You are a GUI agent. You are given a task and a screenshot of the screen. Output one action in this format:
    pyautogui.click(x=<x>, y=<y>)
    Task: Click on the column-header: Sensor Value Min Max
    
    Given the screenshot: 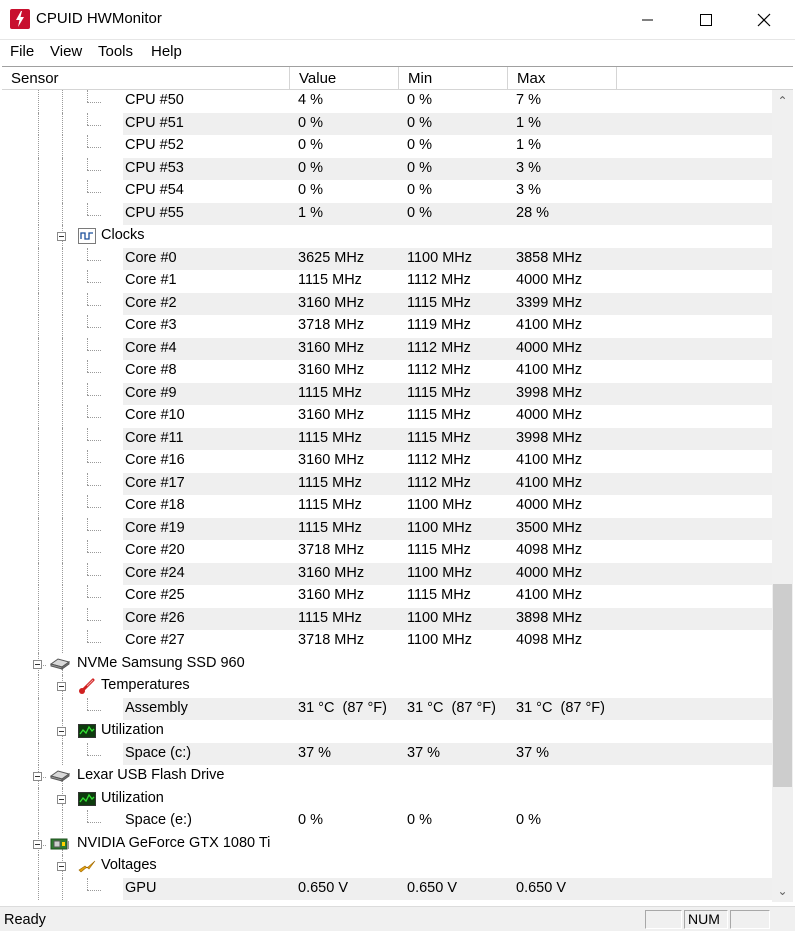 What is the action you would take?
    pyautogui.click(x=397, y=78)
    